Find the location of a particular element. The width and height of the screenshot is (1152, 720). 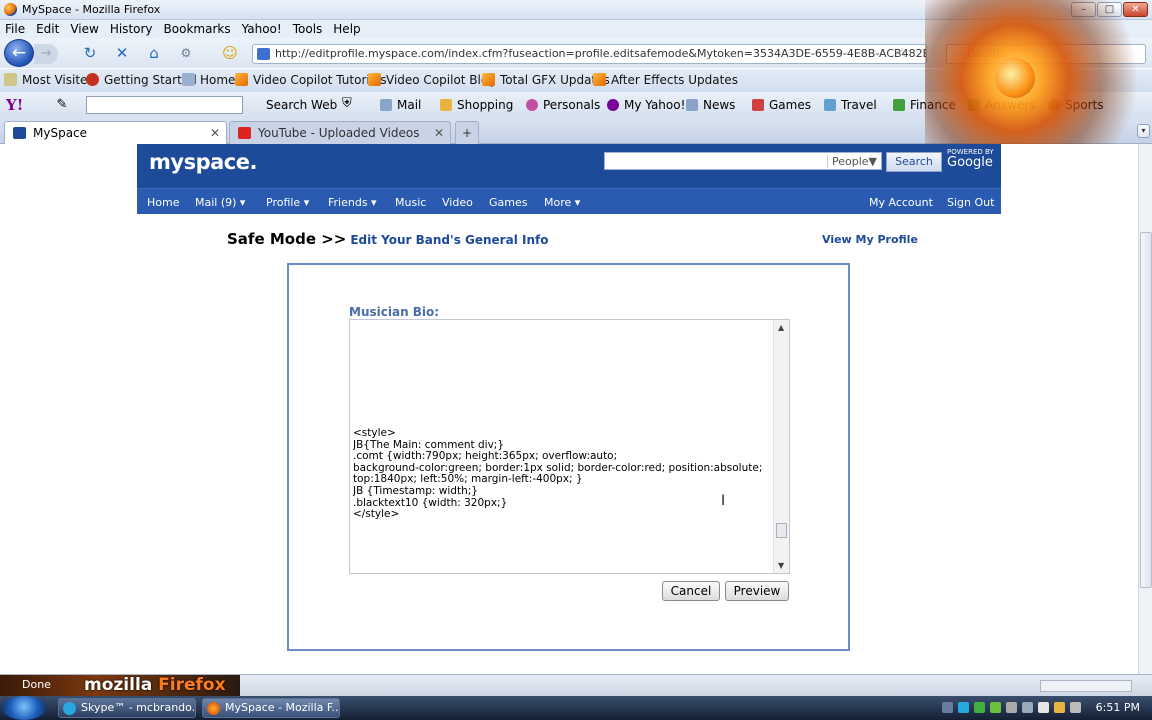

bio-label: Musician Bio: is located at coordinates (394, 312).